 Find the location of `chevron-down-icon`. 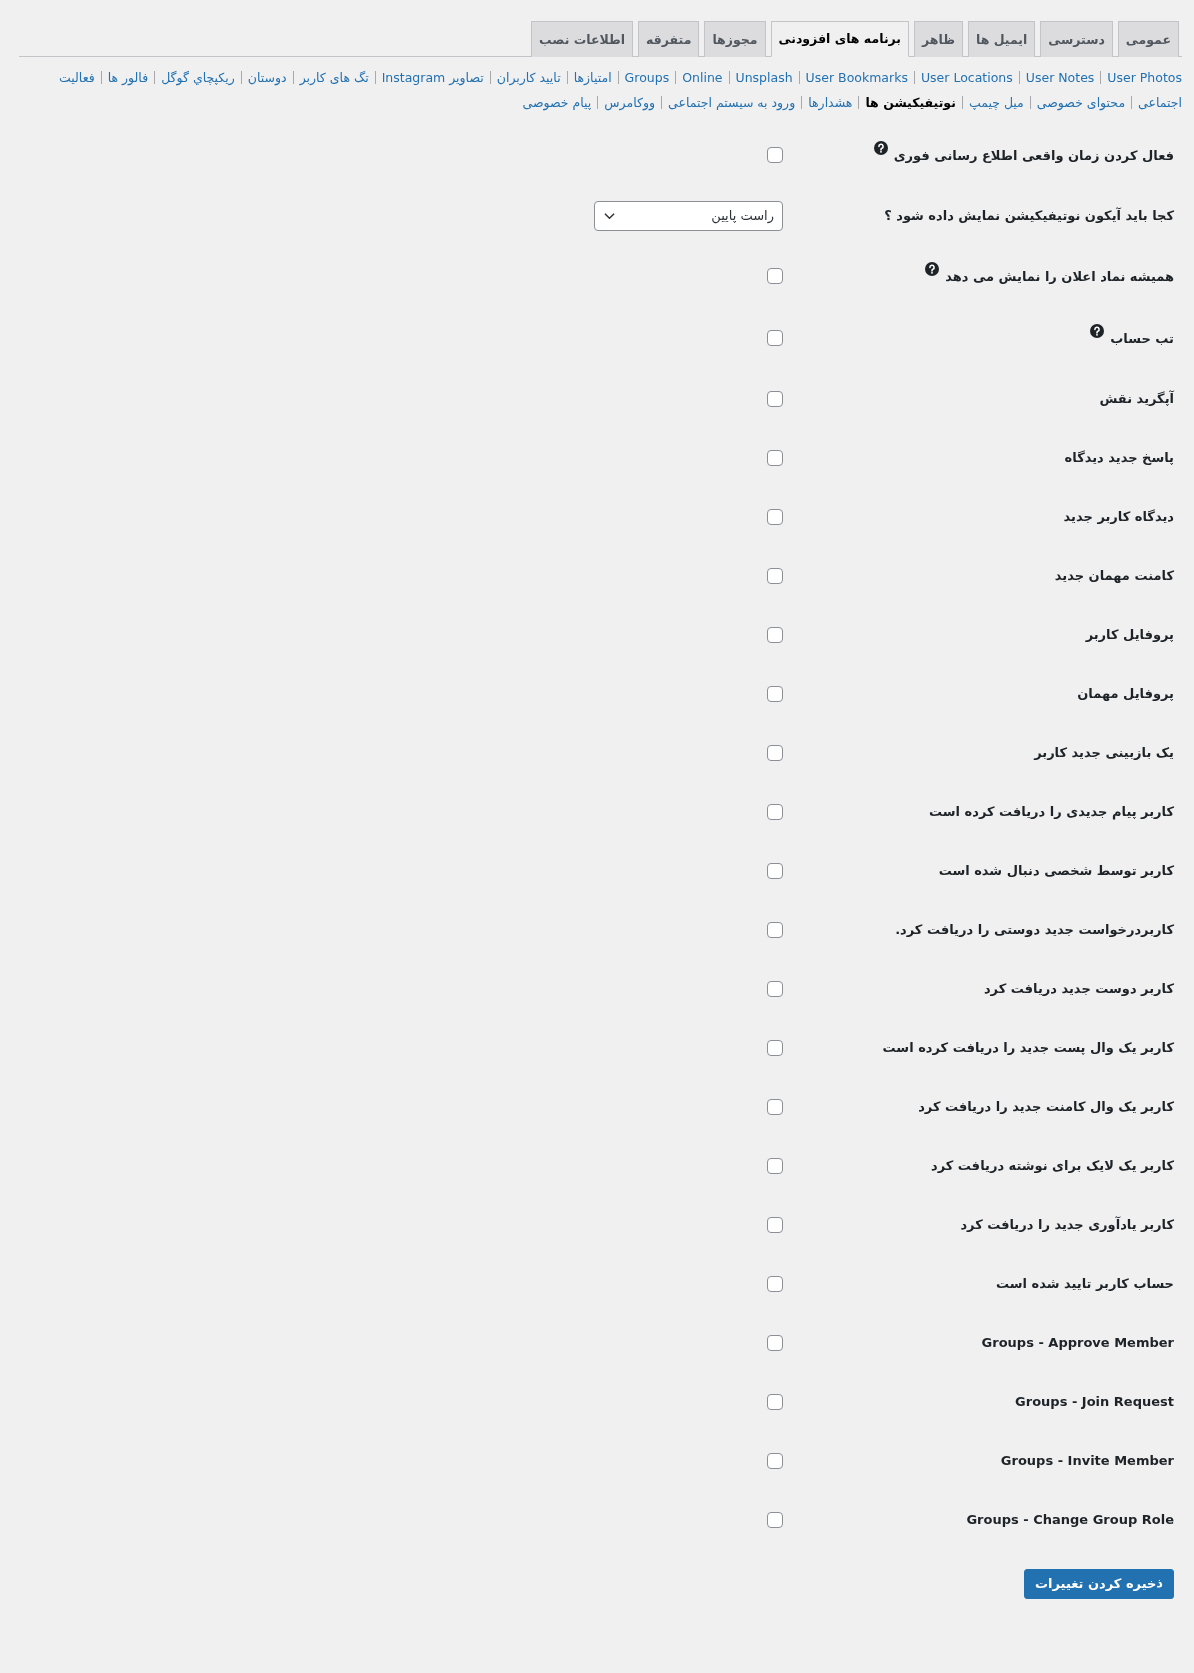

chevron-down-icon is located at coordinates (609, 215).